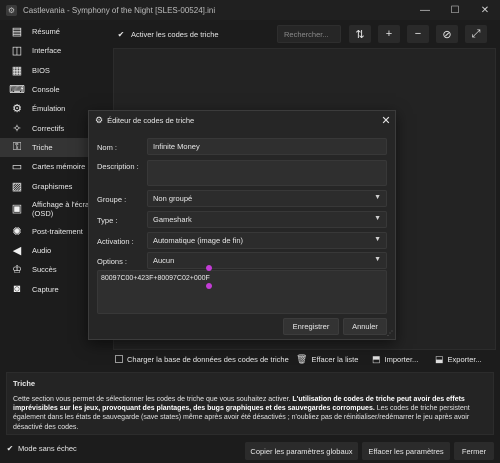  I want to click on activation-select: Automatique (image de fin) ▼, so click(267, 240).